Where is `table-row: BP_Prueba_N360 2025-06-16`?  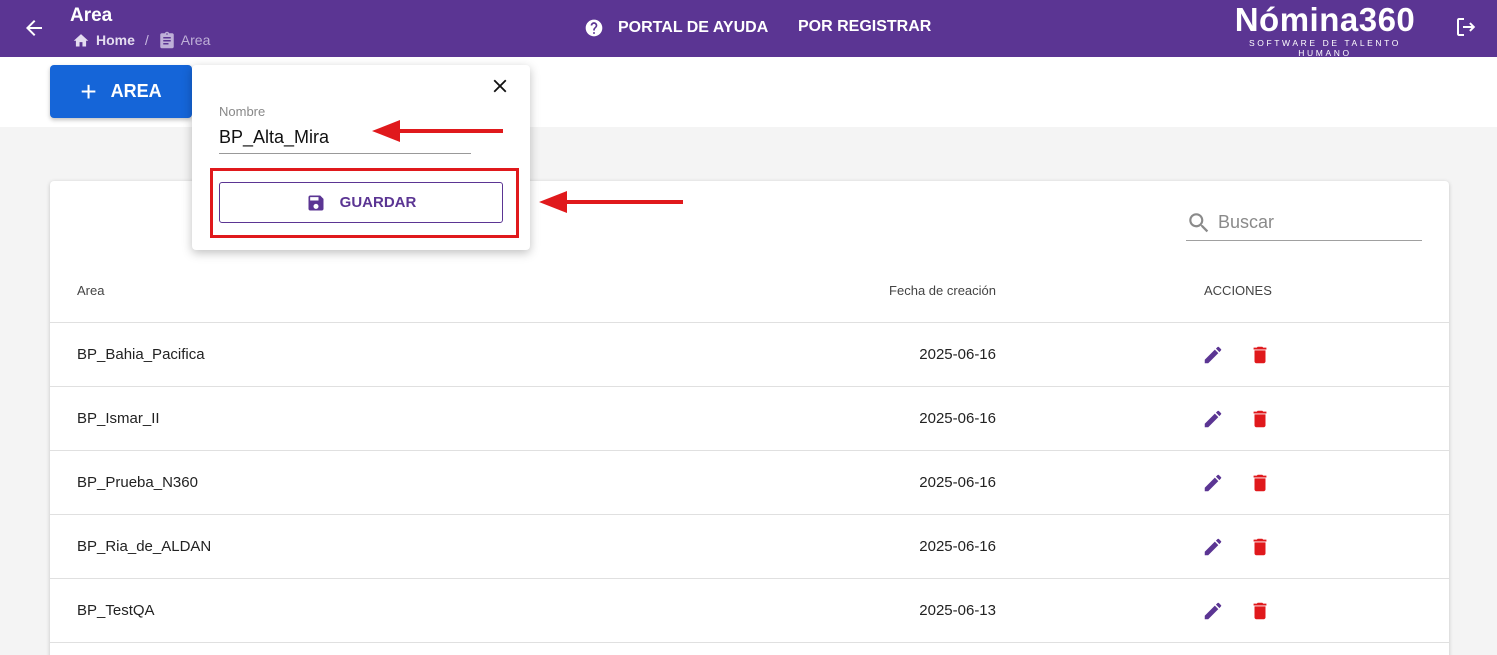
table-row: BP_Prueba_N360 2025-06-16 is located at coordinates (749, 483).